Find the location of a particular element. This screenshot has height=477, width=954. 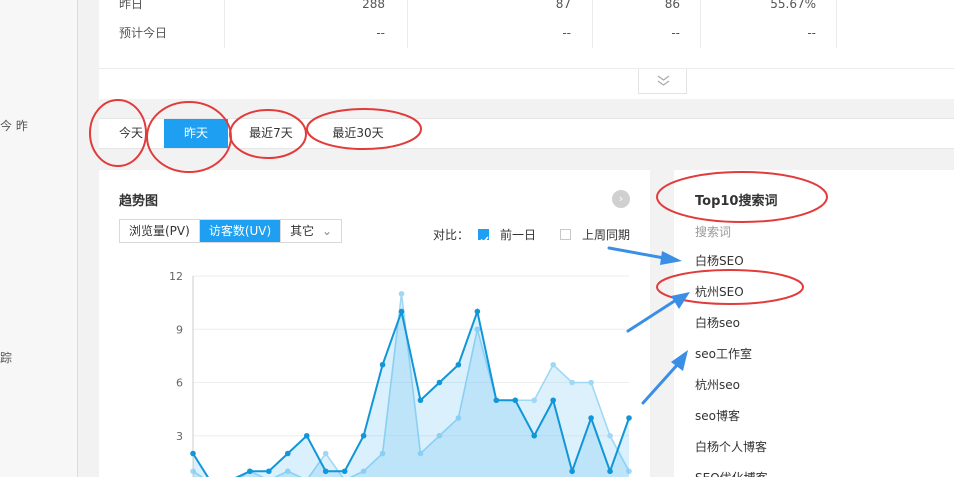

compare-last-week-checkbox is located at coordinates (565, 234).